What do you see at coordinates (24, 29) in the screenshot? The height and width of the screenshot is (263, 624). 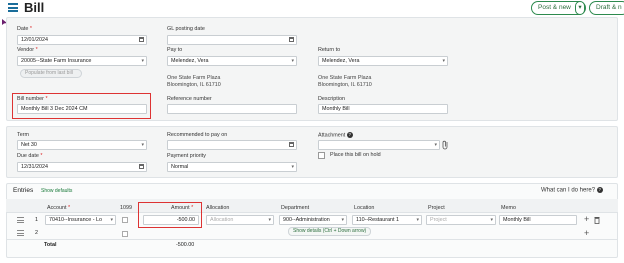 I see `date-label: Date *` at bounding box center [24, 29].